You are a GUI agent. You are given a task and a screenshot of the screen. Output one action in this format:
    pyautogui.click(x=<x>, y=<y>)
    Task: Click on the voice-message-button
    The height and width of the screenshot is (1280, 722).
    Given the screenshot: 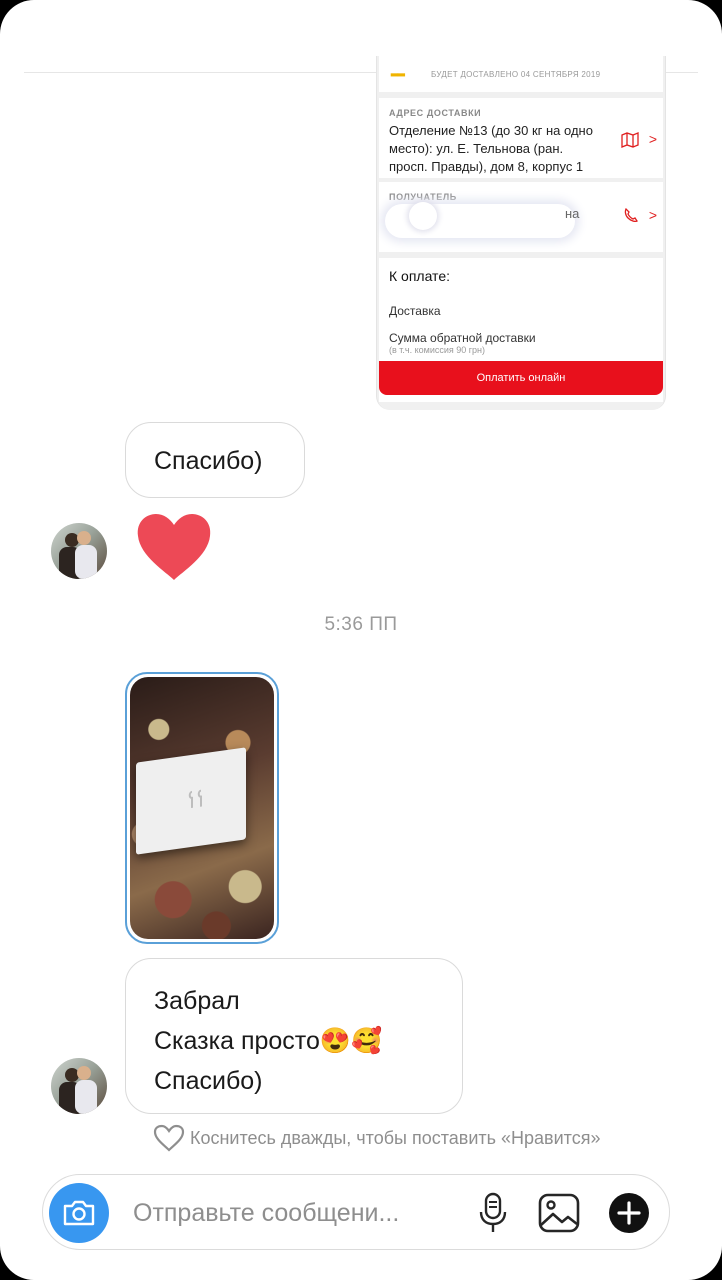 What is the action you would take?
    pyautogui.click(x=493, y=1213)
    